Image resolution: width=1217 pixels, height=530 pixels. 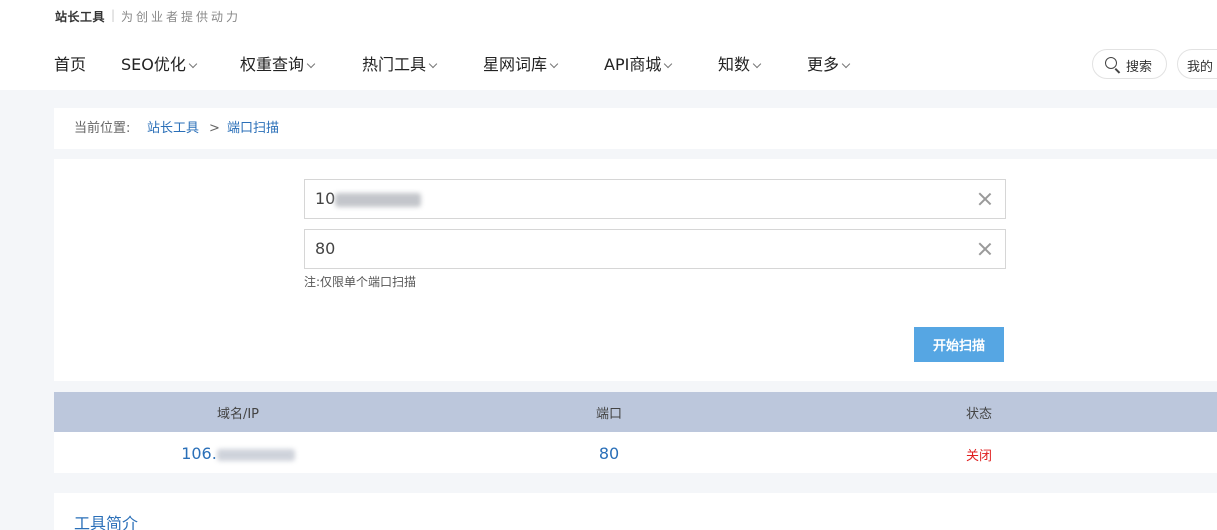 What do you see at coordinates (515, 64) in the screenshot?
I see `nav-label: 星网词库` at bounding box center [515, 64].